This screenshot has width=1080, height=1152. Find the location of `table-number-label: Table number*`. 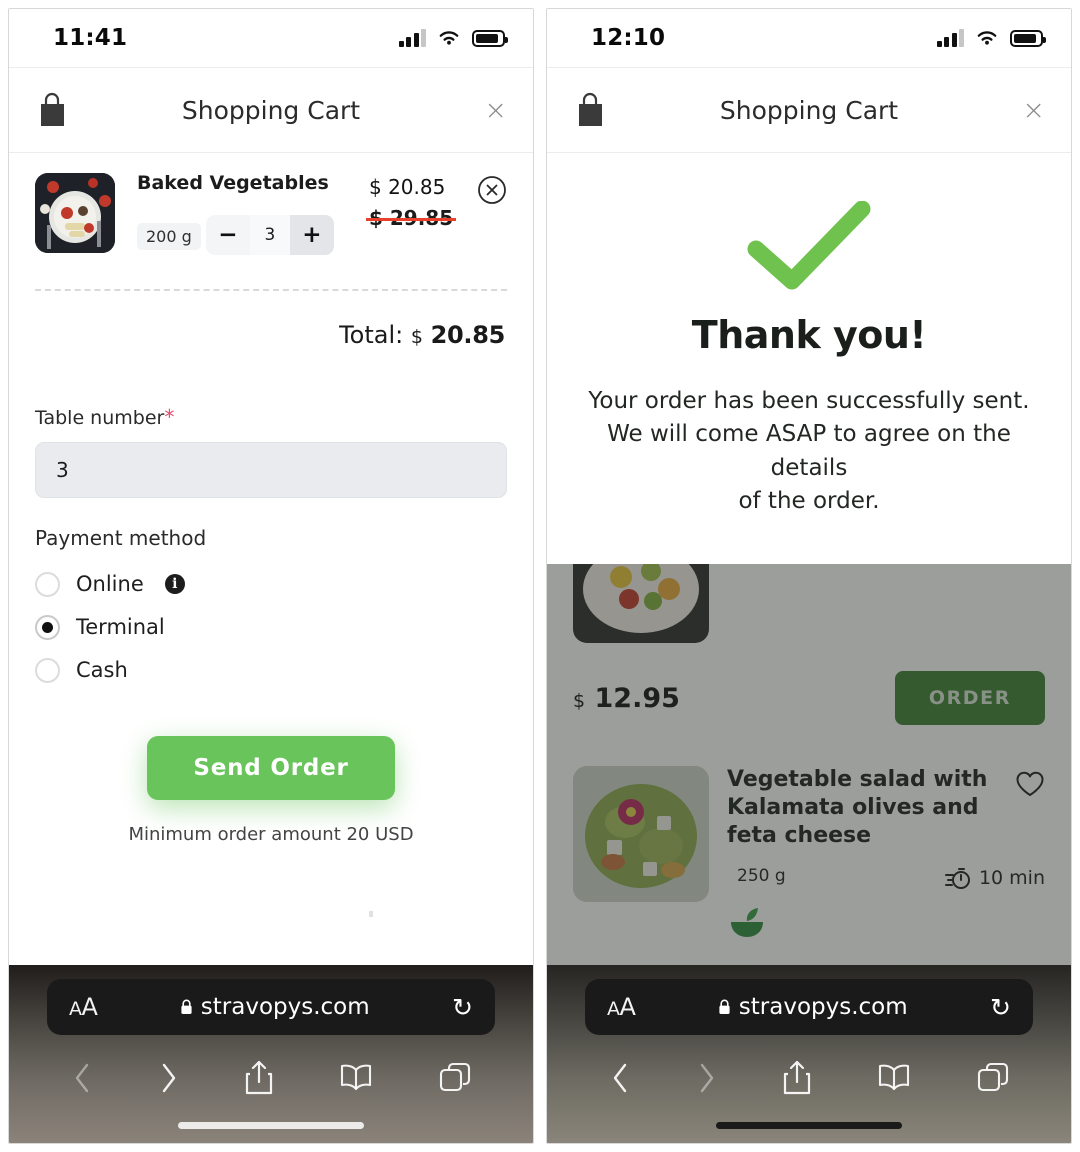

table-number-label: Table number* is located at coordinates (271, 417).